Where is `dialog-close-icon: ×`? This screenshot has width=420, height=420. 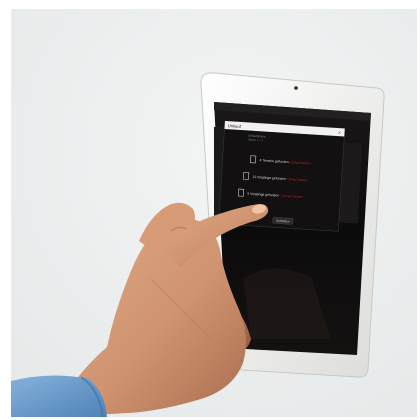 dialog-close-icon: × is located at coordinates (339, 133).